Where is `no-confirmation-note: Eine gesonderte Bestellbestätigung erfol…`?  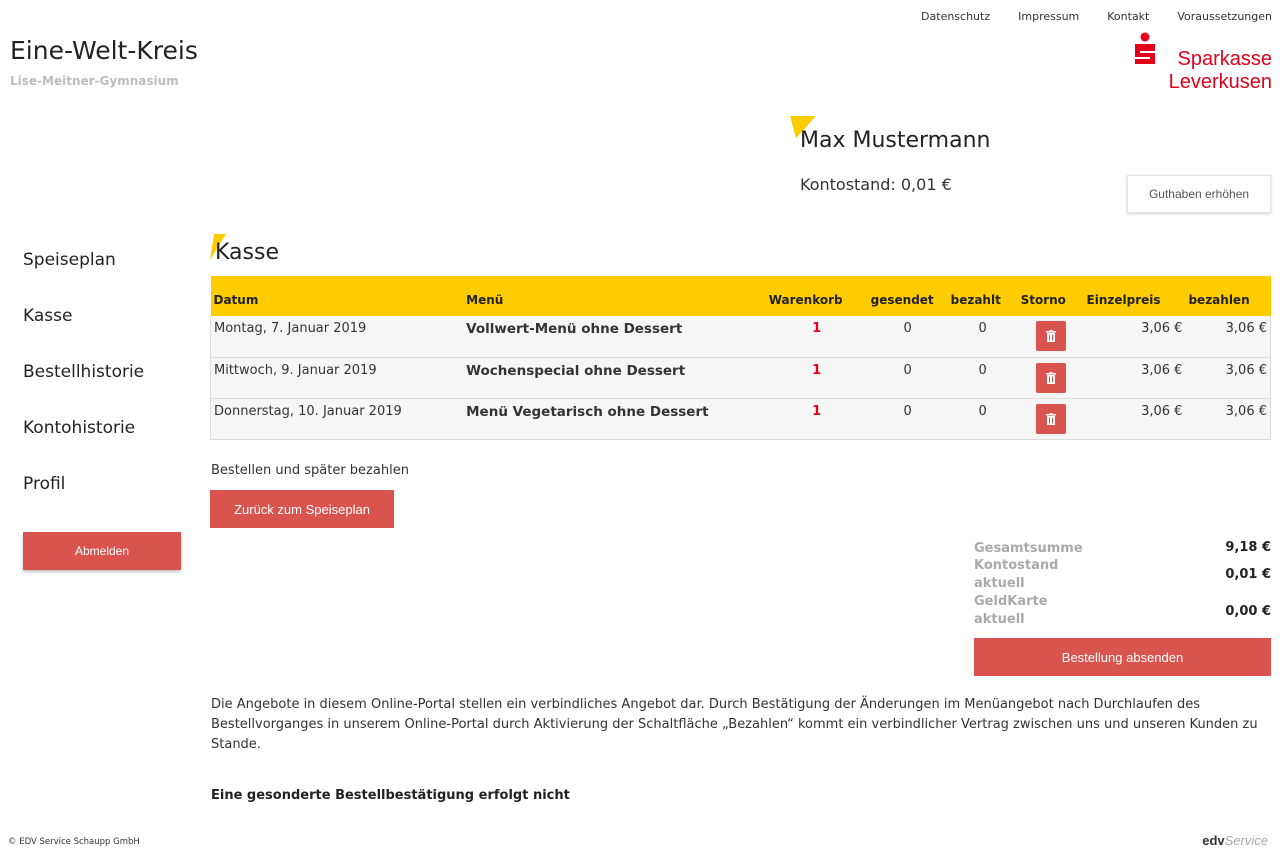
no-confirmation-note: Eine gesonderte Bestellbestätigung erfol… is located at coordinates (390, 795).